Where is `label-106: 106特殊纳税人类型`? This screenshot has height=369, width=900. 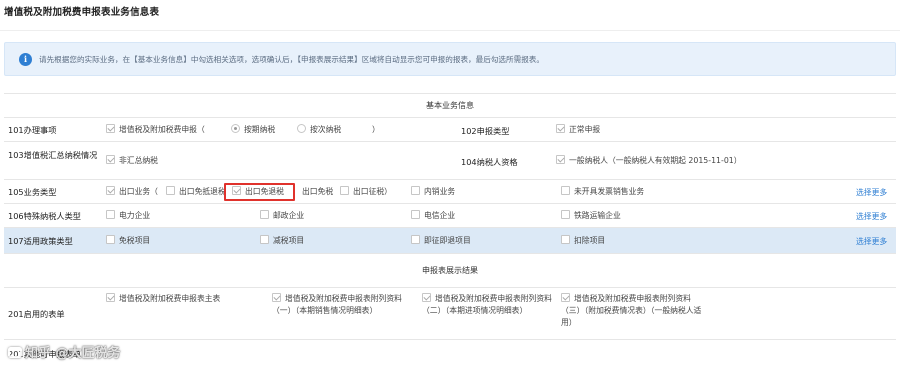
label-106: 106特殊纳税人类型 is located at coordinates (44, 216).